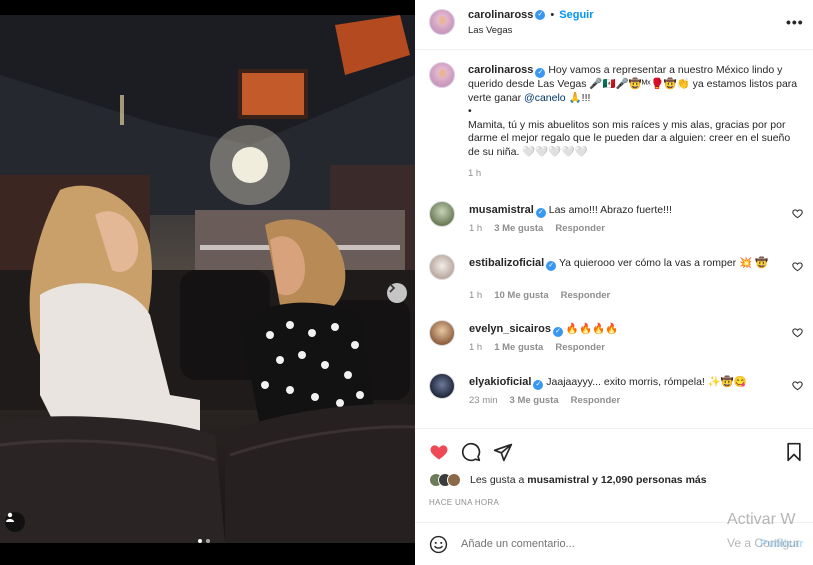  I want to click on post-timestamp: HACE UNA HORA, so click(464, 502).